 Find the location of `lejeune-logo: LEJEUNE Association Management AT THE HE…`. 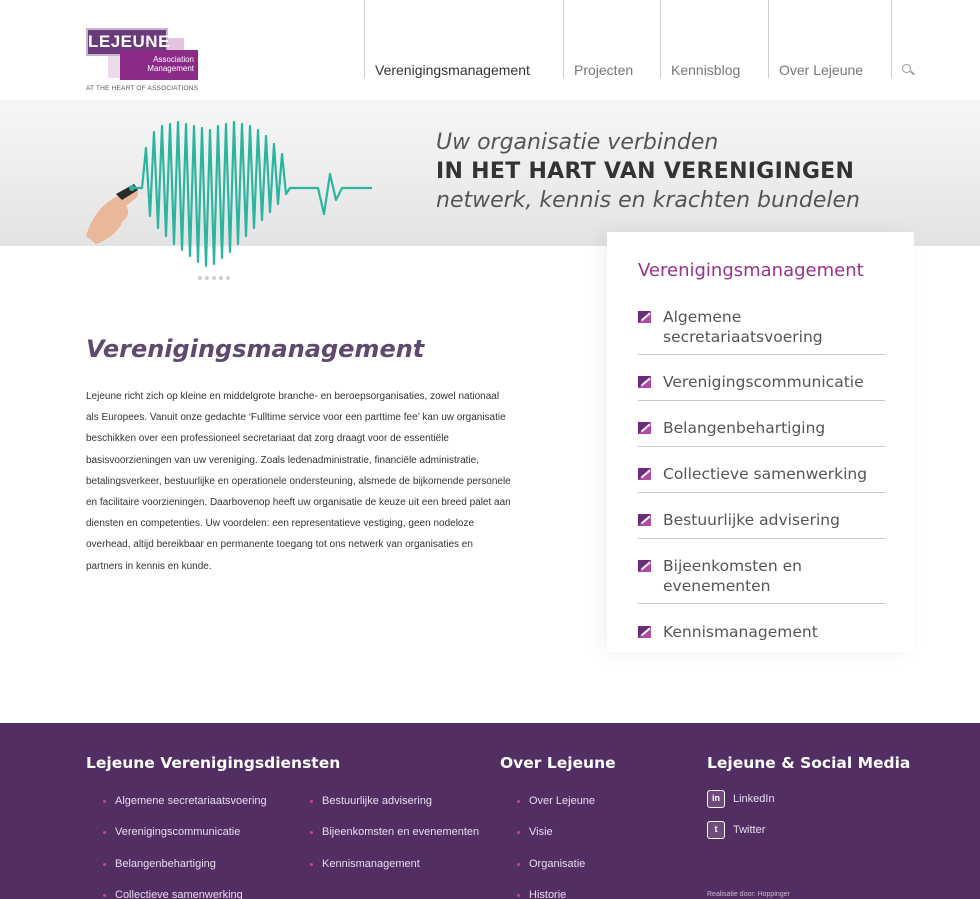

lejeune-logo: LEJEUNE Association Management AT THE HE… is located at coordinates (143, 61).